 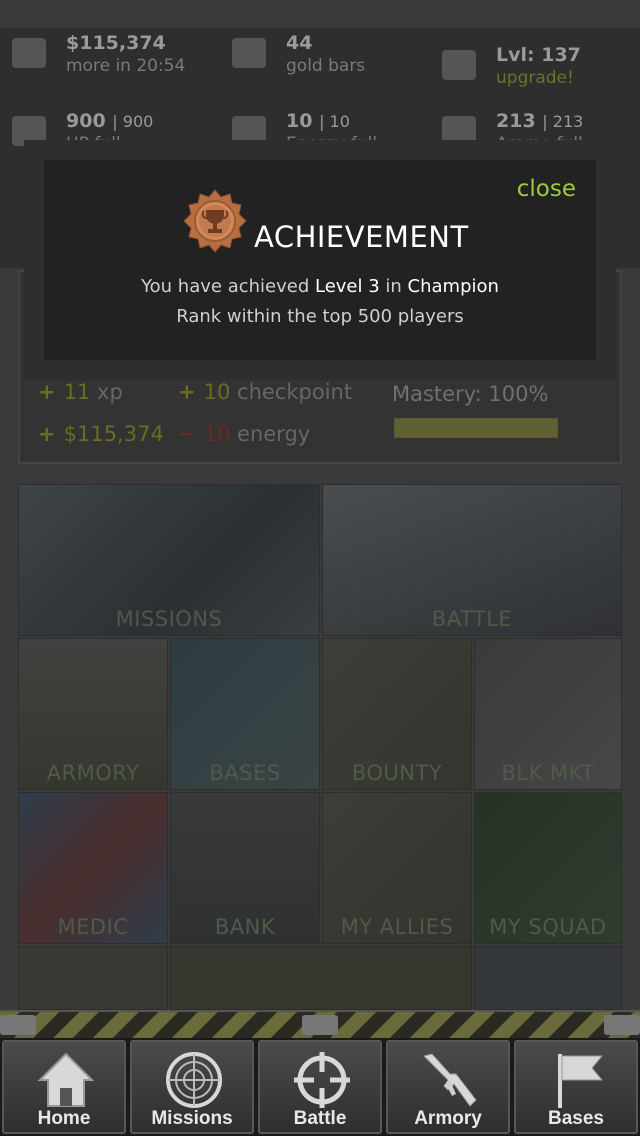 What do you see at coordinates (116, 43) in the screenshot?
I see `stat-money-value: $115,374` at bounding box center [116, 43].